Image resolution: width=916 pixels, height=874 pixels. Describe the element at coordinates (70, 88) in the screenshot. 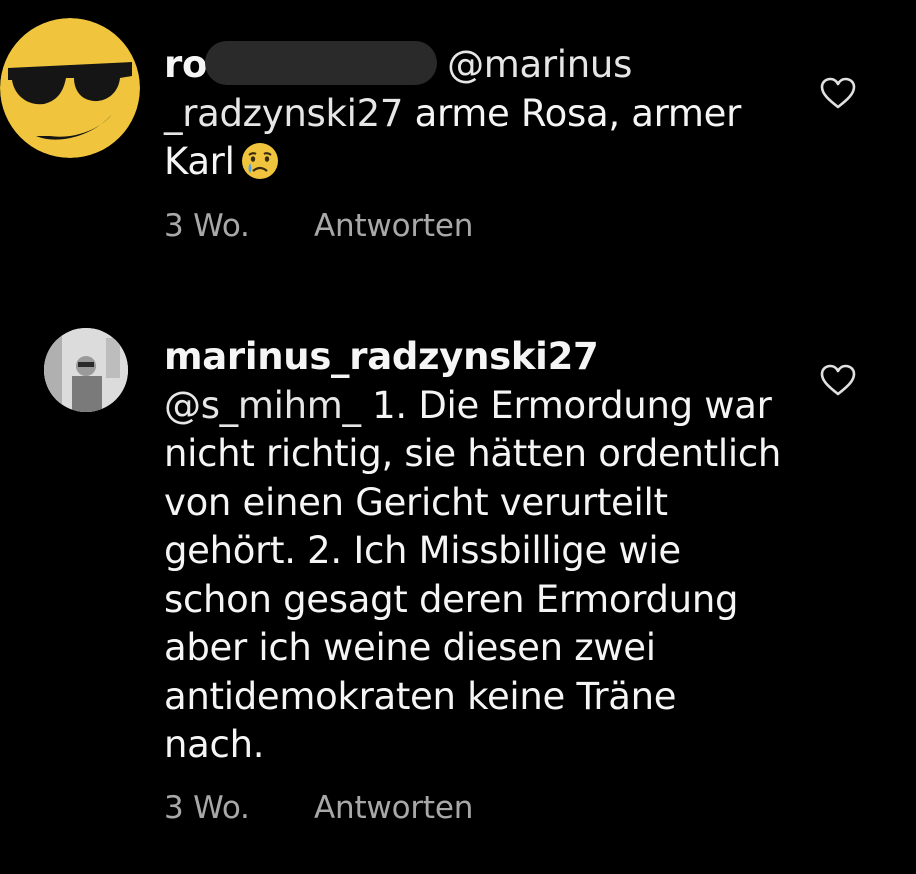

I see `sunglasses-emoji-avatar` at that location.